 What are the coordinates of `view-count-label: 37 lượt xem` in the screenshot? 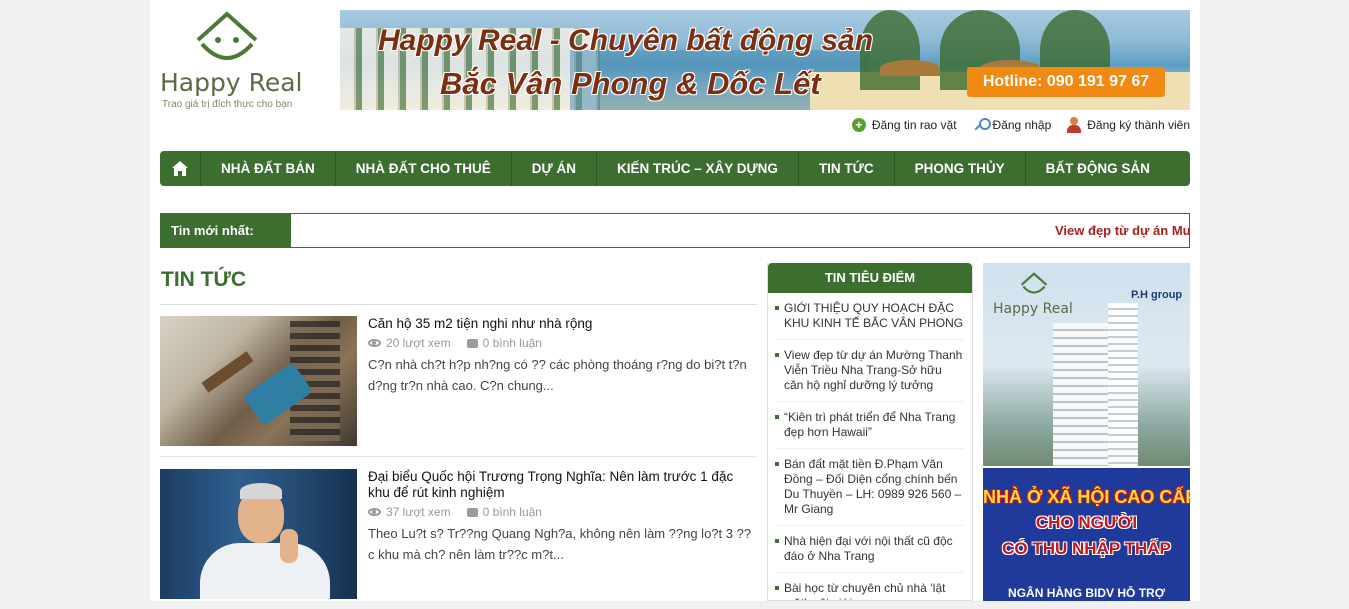 It's located at (418, 512).